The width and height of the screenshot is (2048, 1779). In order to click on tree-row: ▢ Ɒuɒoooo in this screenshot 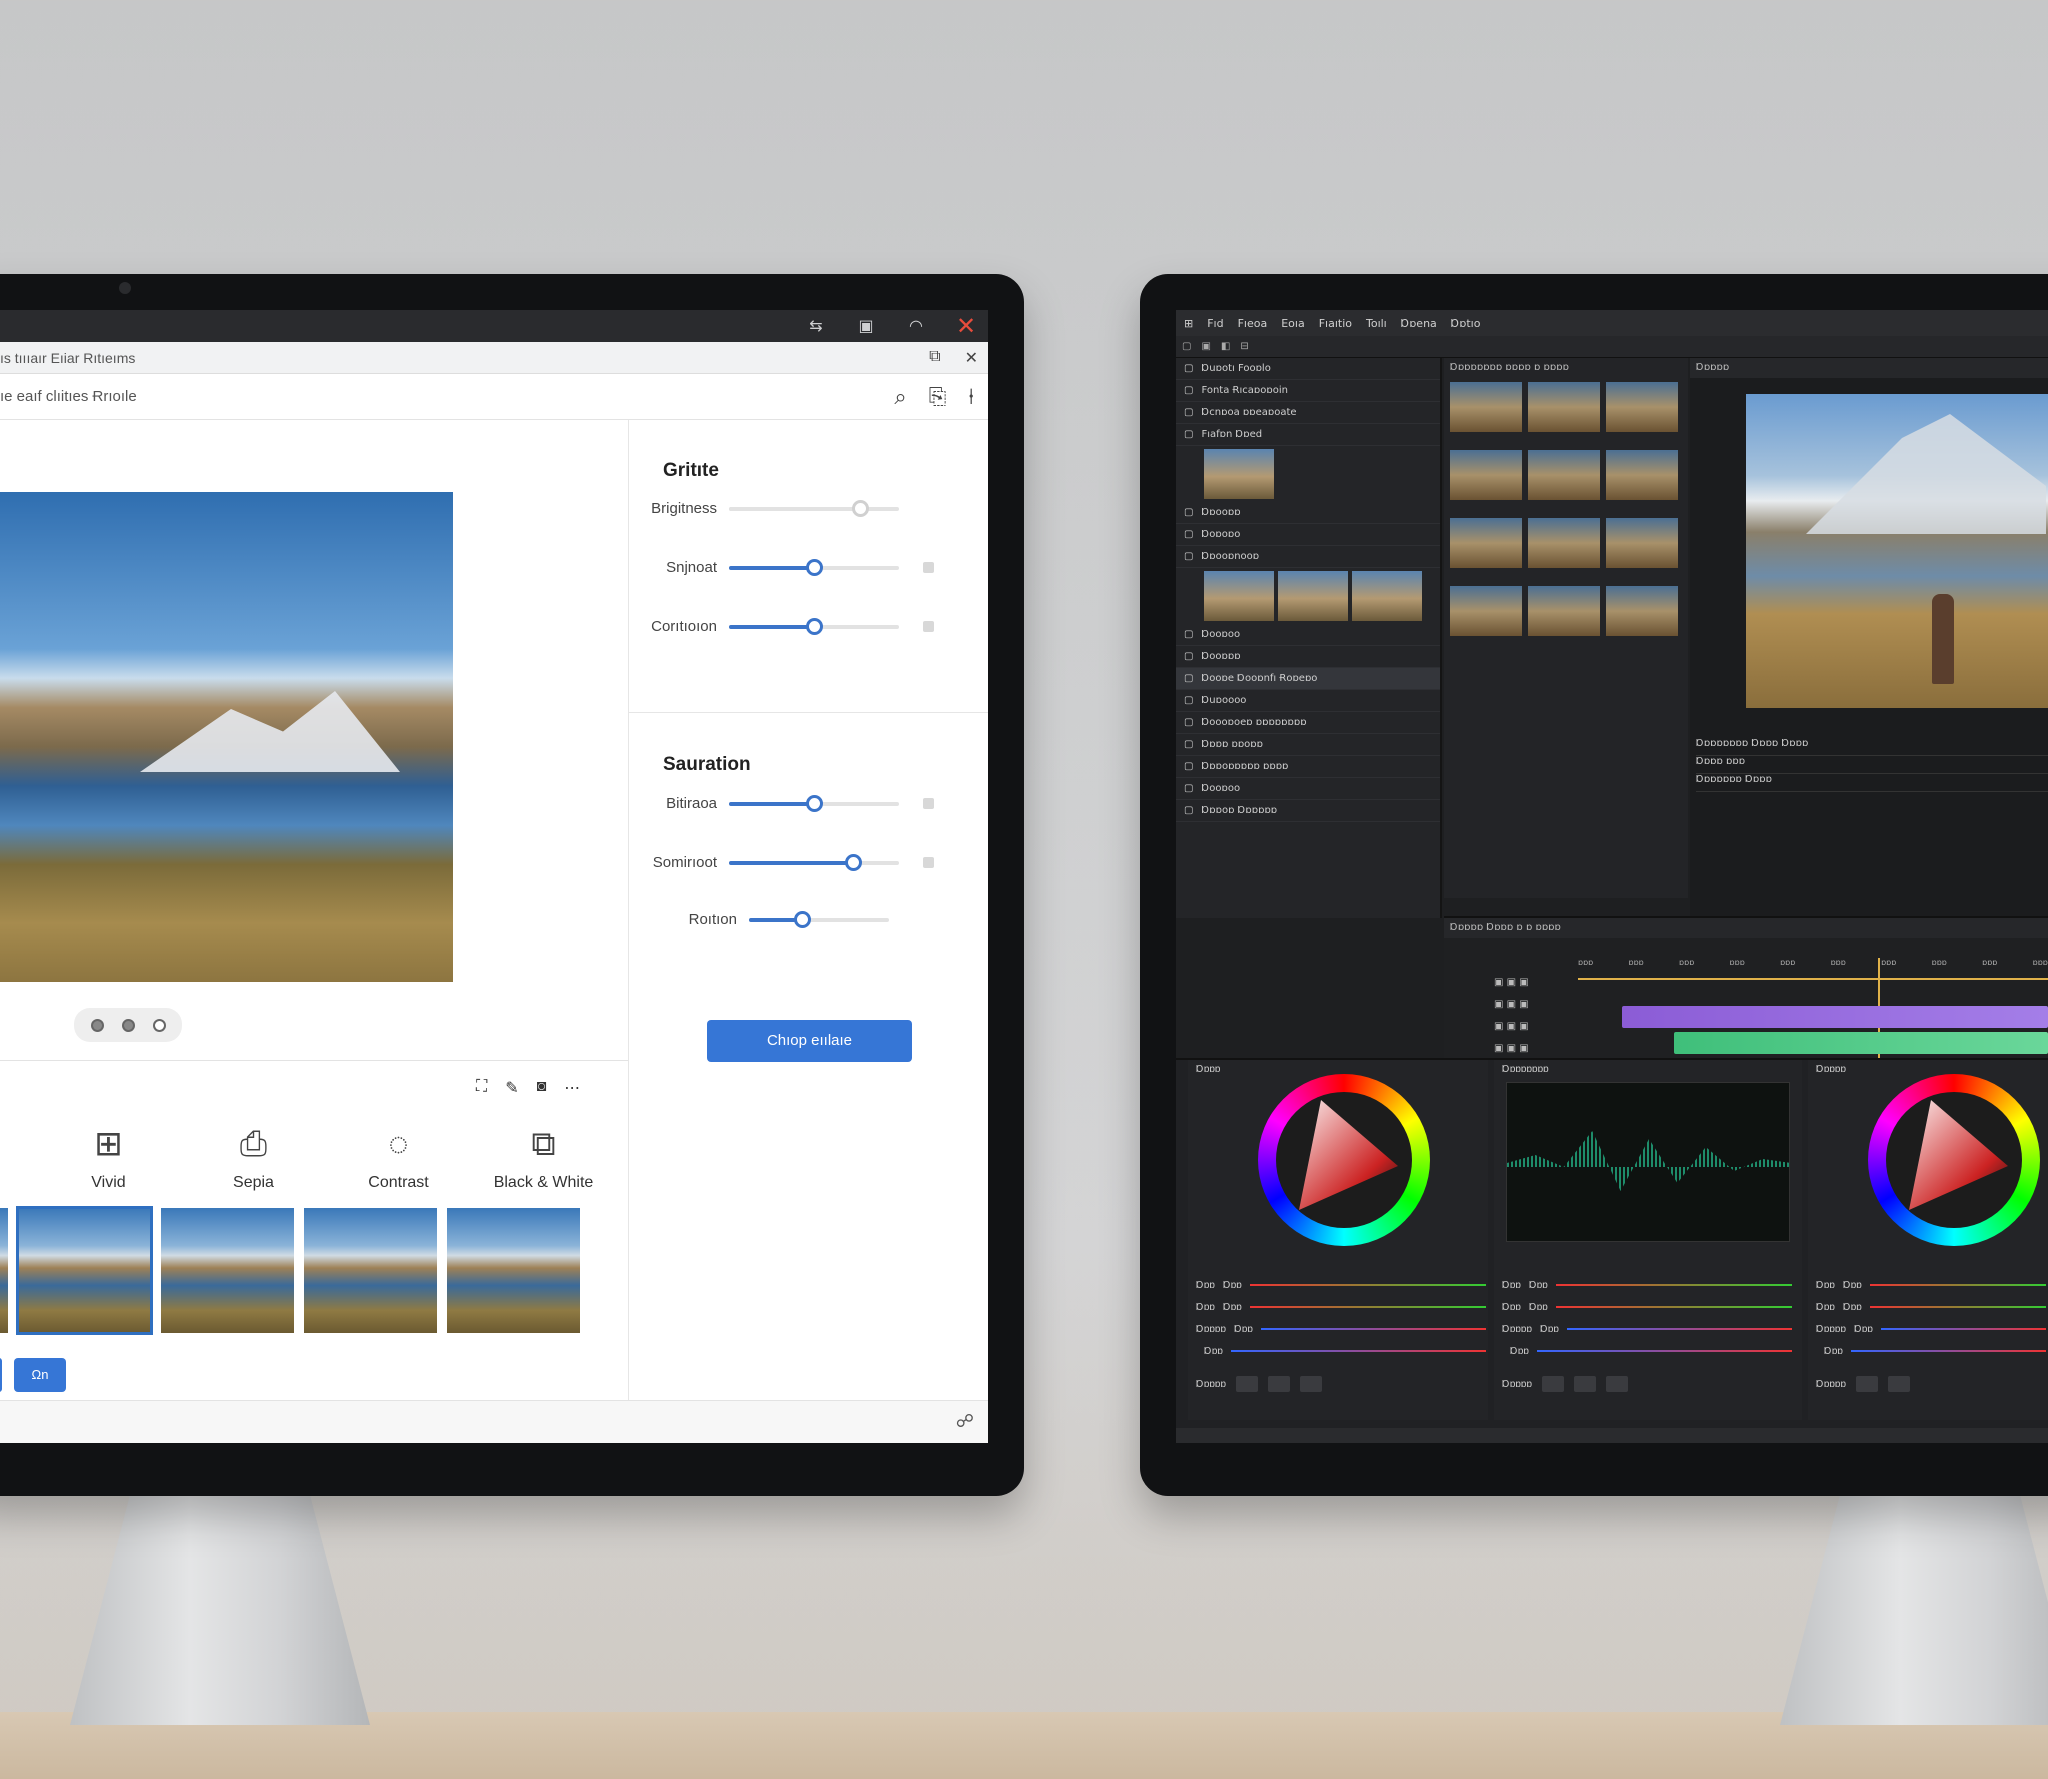, I will do `click(1308, 701)`.